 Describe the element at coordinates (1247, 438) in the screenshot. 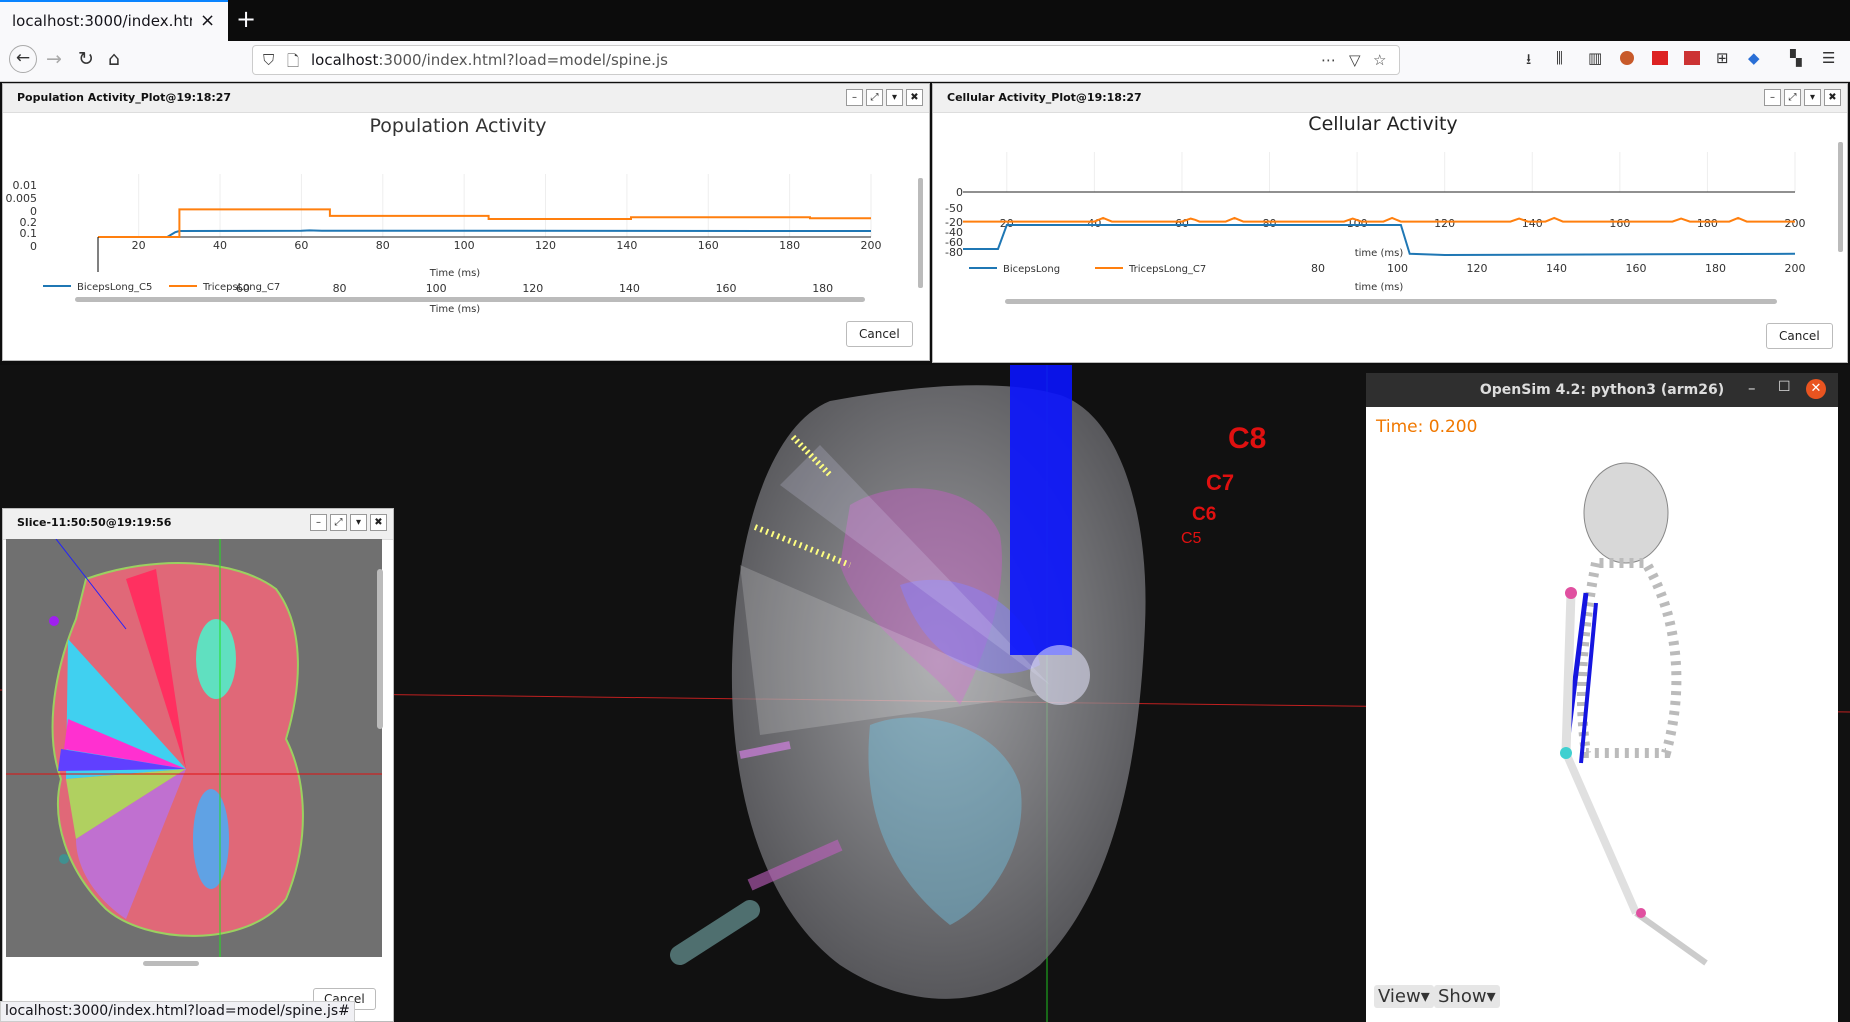

I see `segment-label-c8: C8` at that location.